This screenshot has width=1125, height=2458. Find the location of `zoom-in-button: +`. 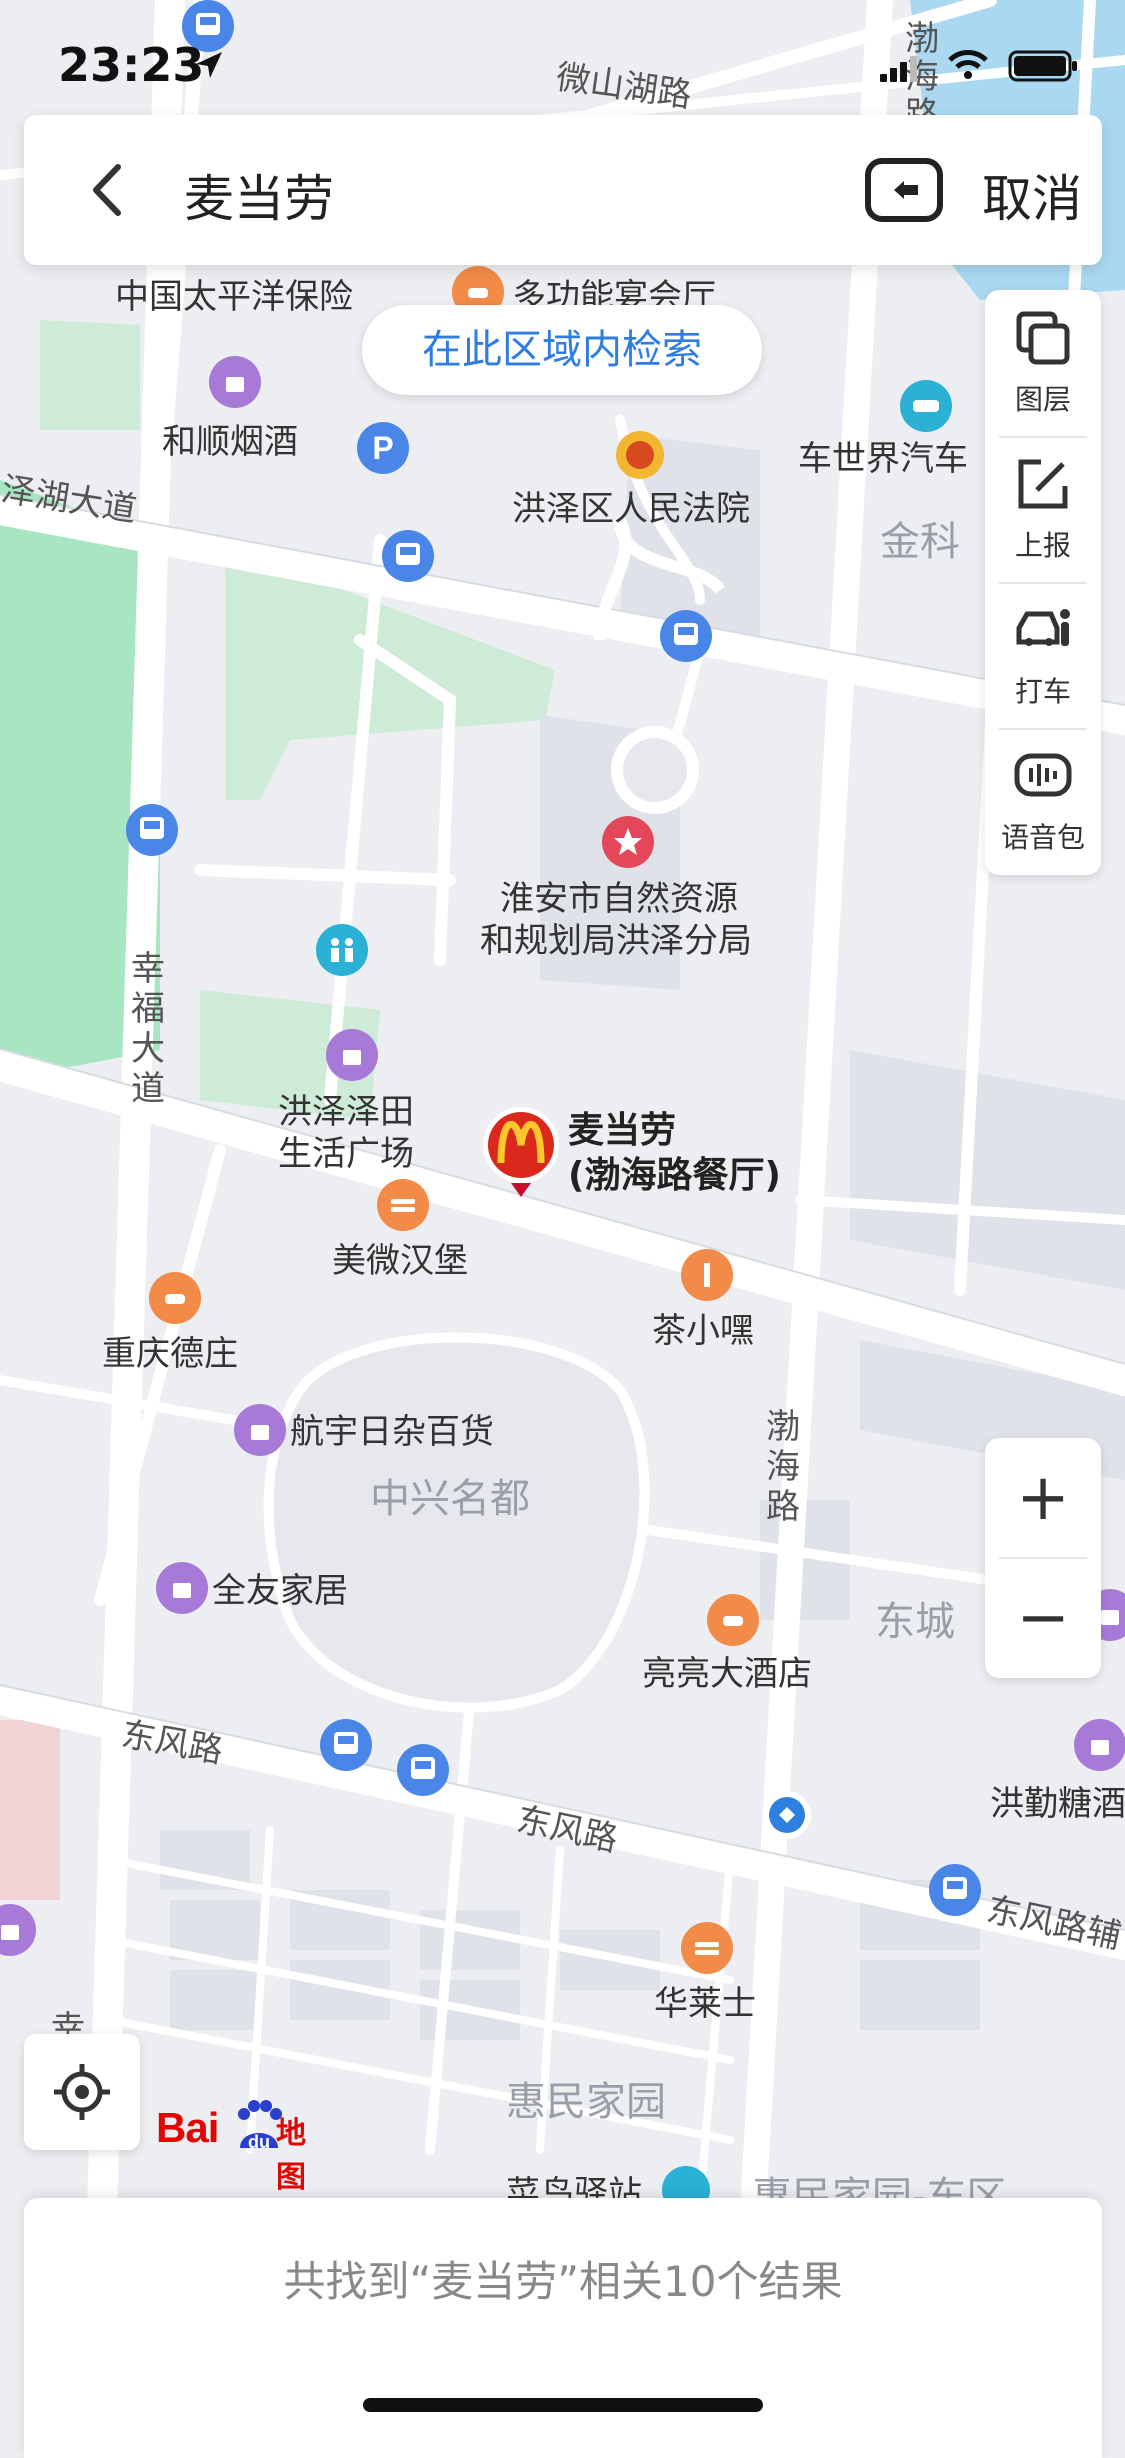

zoom-in-button: + is located at coordinates (1043, 1498).